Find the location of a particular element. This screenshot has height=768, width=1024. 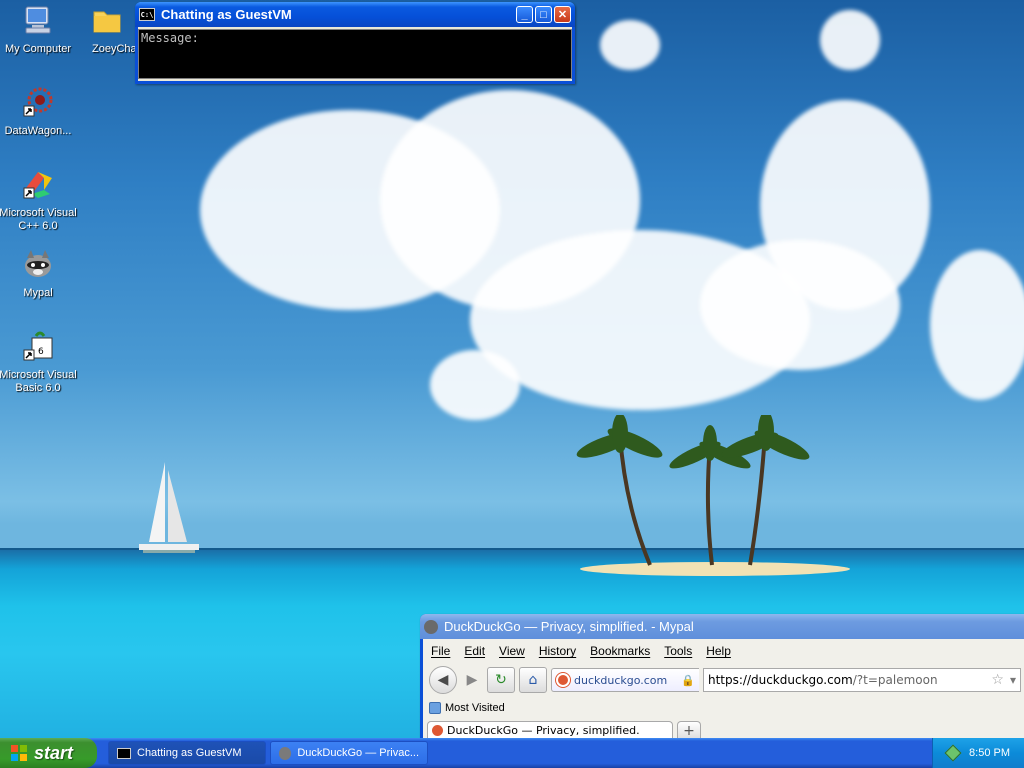

minimize-icon: _ is located at coordinates (524, 14).